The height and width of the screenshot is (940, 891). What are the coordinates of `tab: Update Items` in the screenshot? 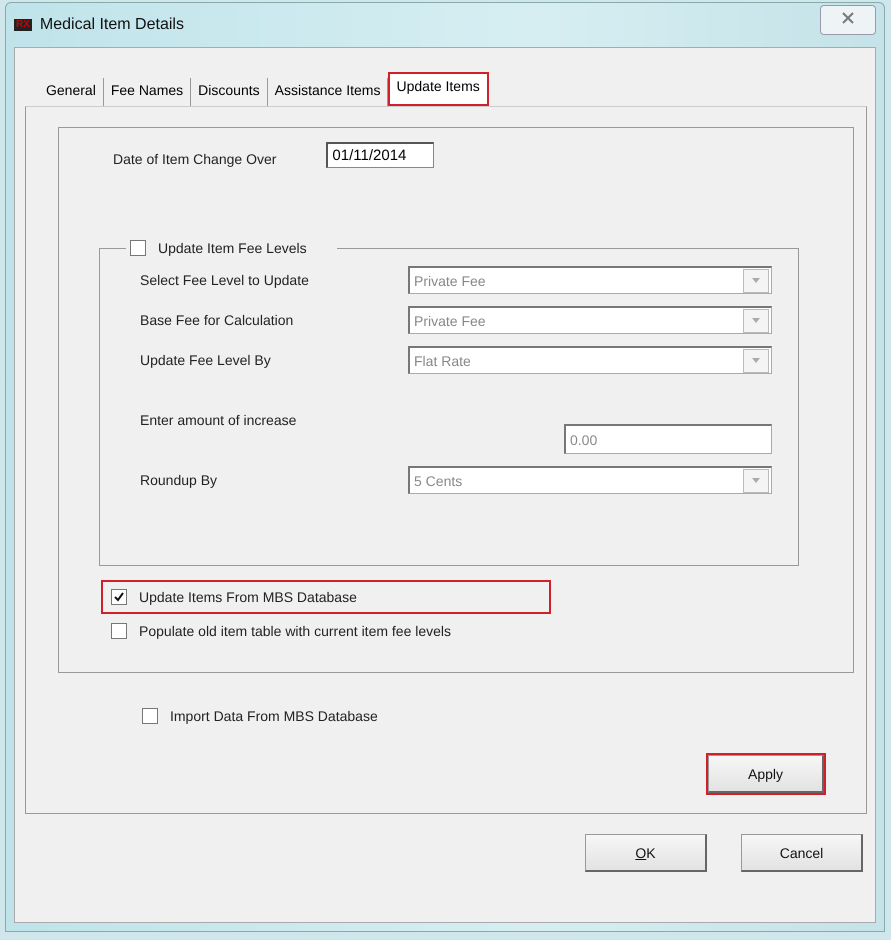 It's located at (438, 89).